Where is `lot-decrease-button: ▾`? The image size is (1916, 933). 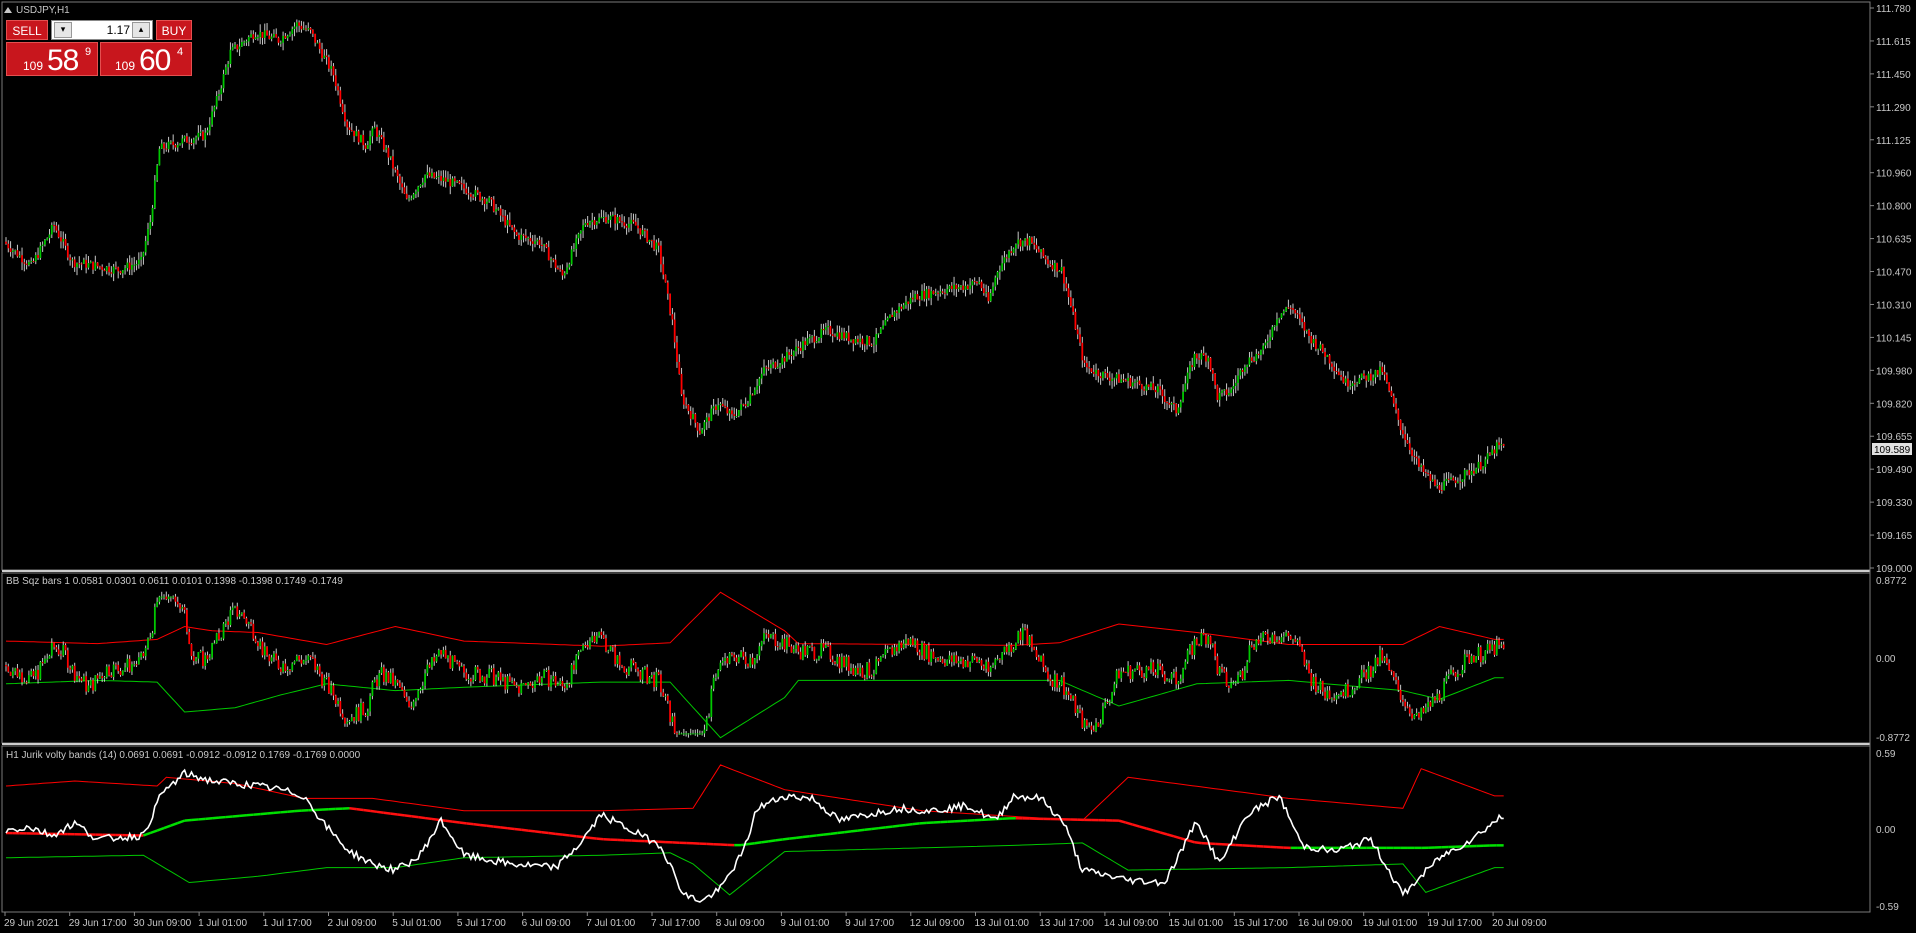 lot-decrease-button: ▾ is located at coordinates (63, 30).